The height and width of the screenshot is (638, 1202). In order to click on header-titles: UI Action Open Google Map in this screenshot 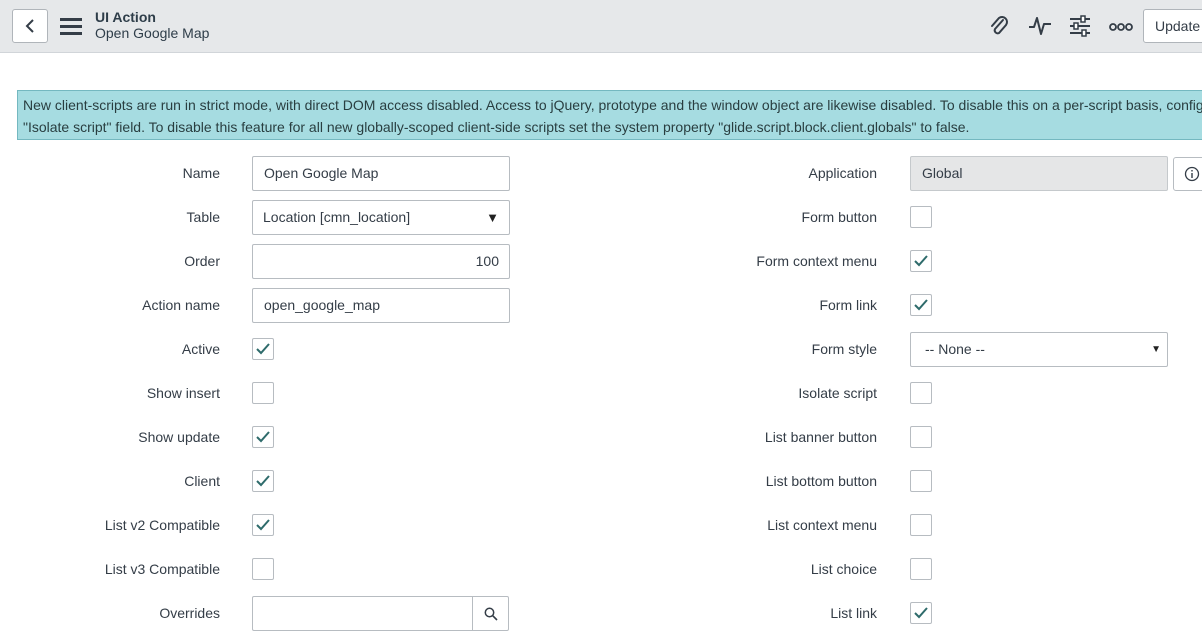, I will do `click(152, 25)`.